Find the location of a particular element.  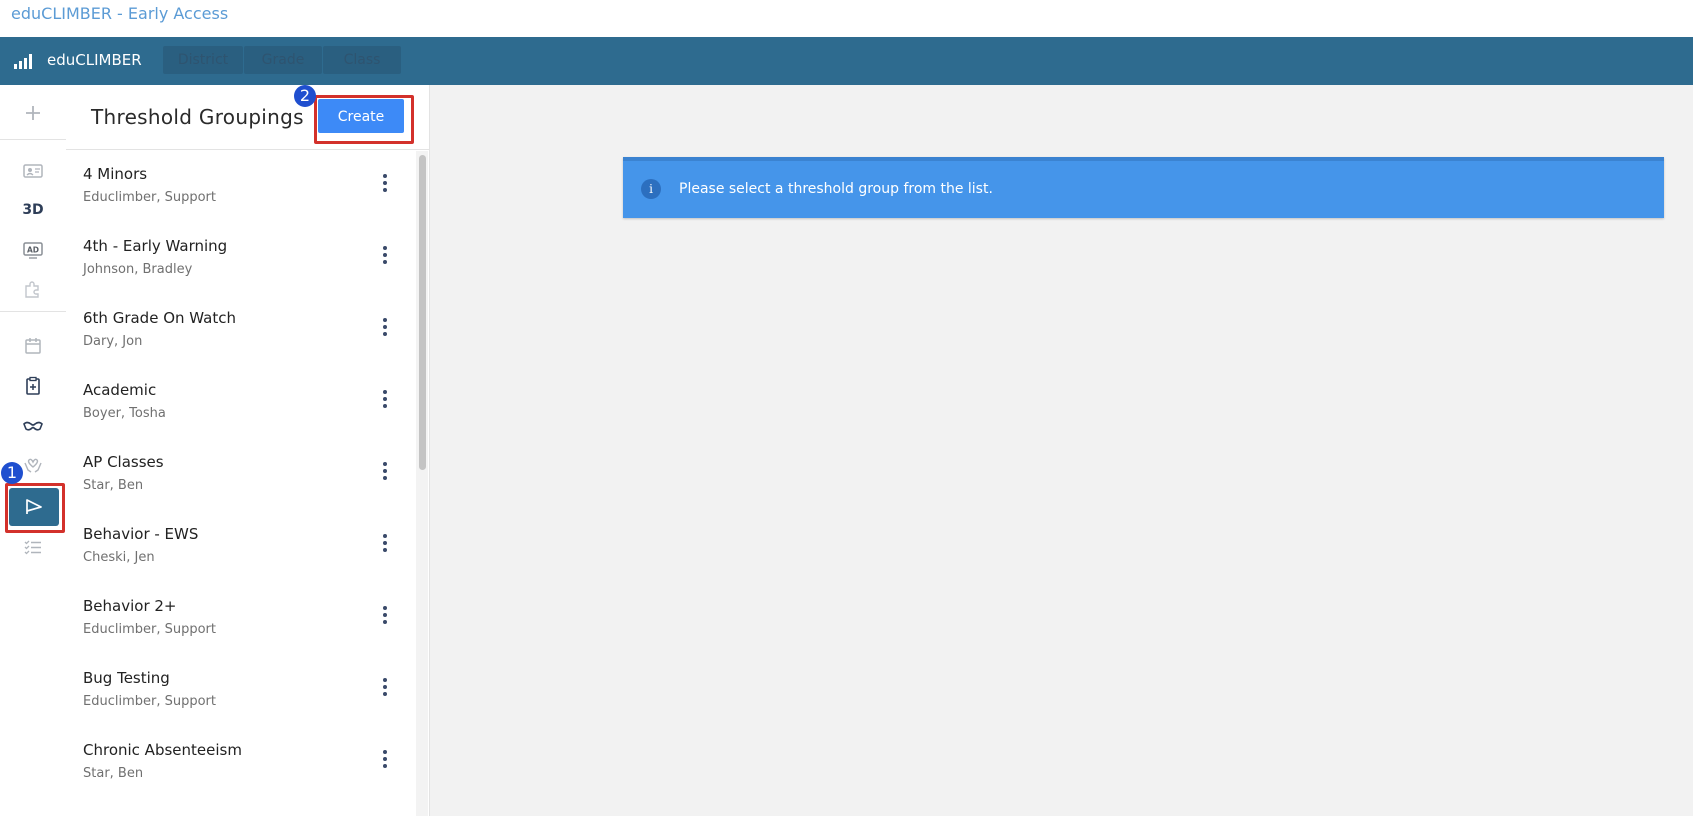

list-scrollbar-thumb is located at coordinates (422, 312).